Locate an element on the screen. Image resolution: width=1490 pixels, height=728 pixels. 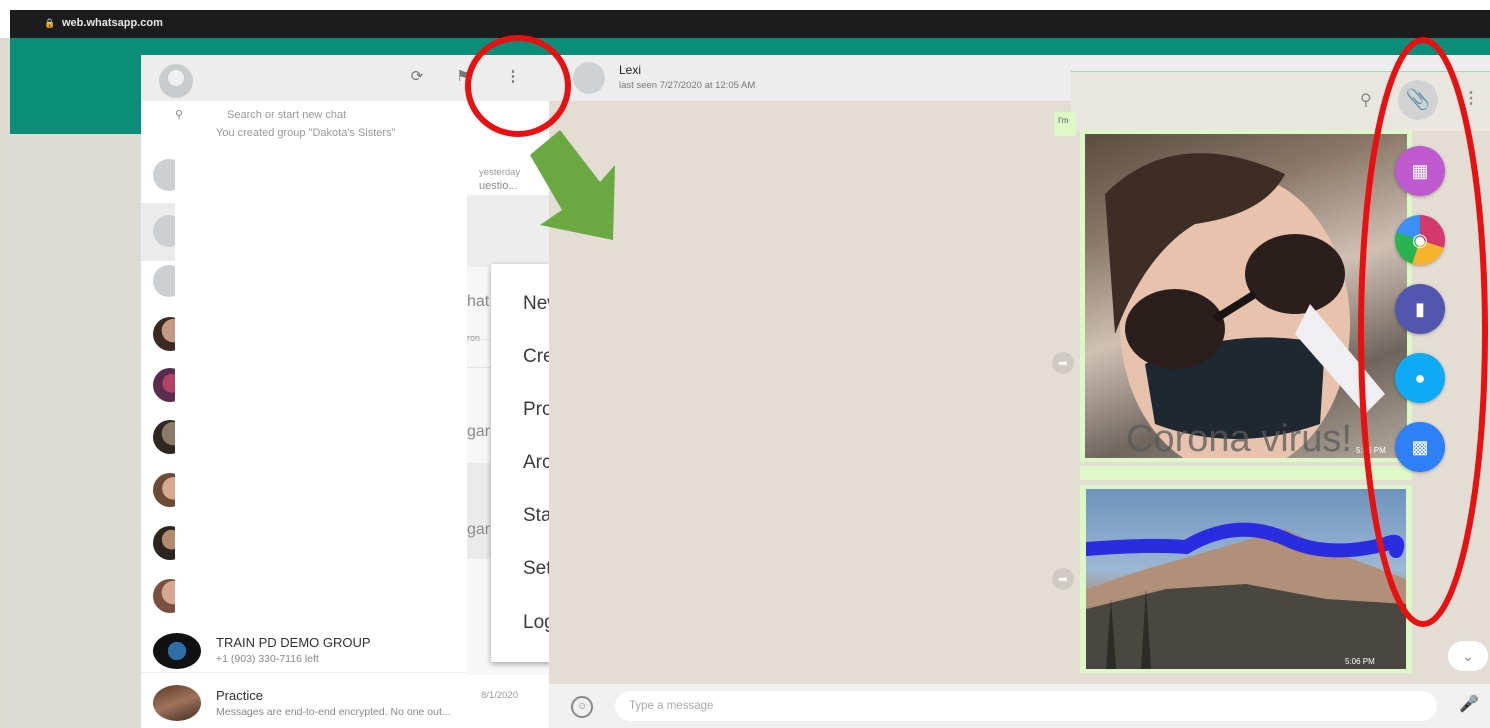
mic-icon: 🎤 is located at coordinates (1469, 704).